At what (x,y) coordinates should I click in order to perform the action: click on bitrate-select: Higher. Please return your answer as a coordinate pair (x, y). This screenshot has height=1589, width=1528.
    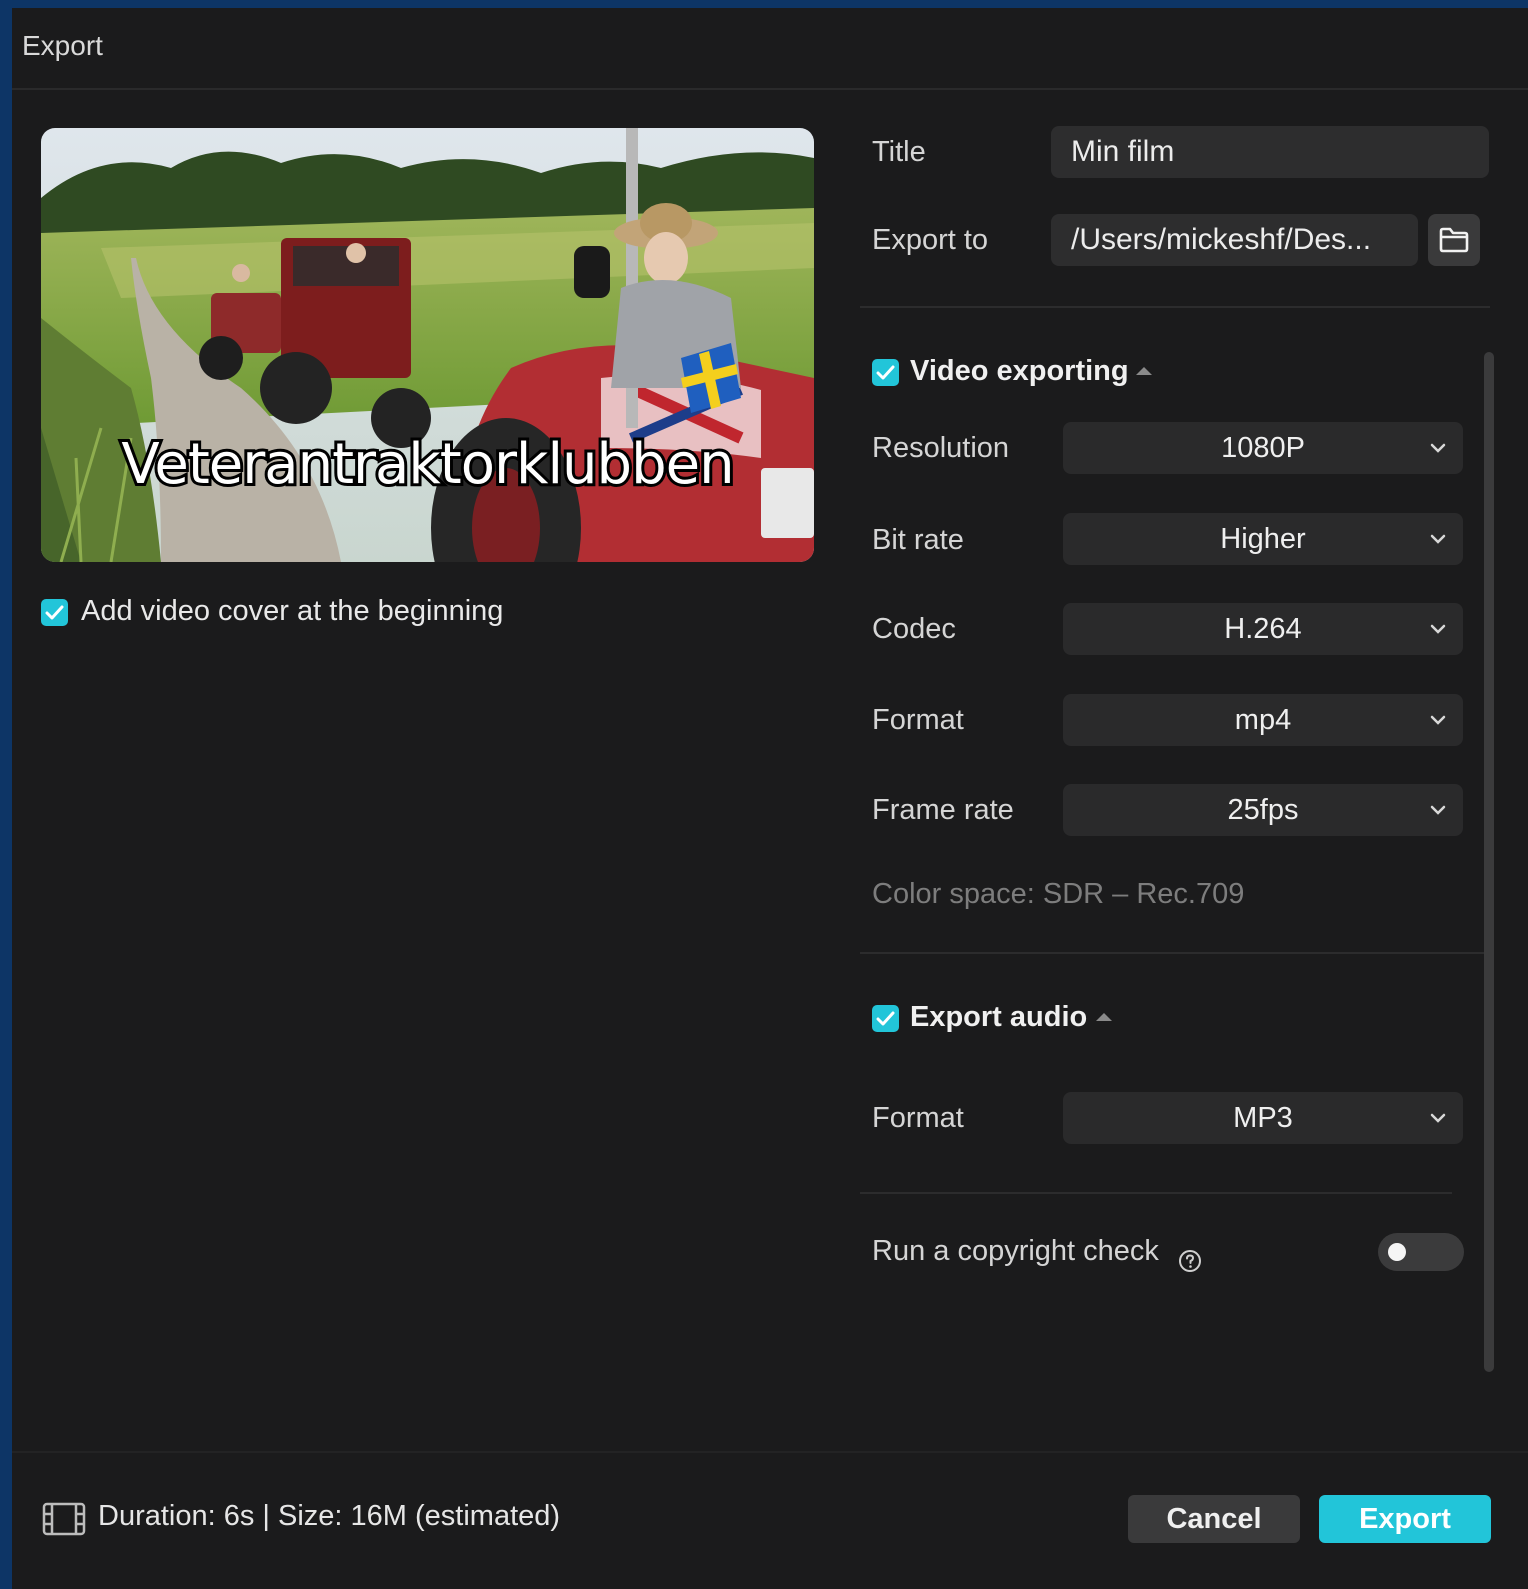
    Looking at the image, I should click on (1263, 539).